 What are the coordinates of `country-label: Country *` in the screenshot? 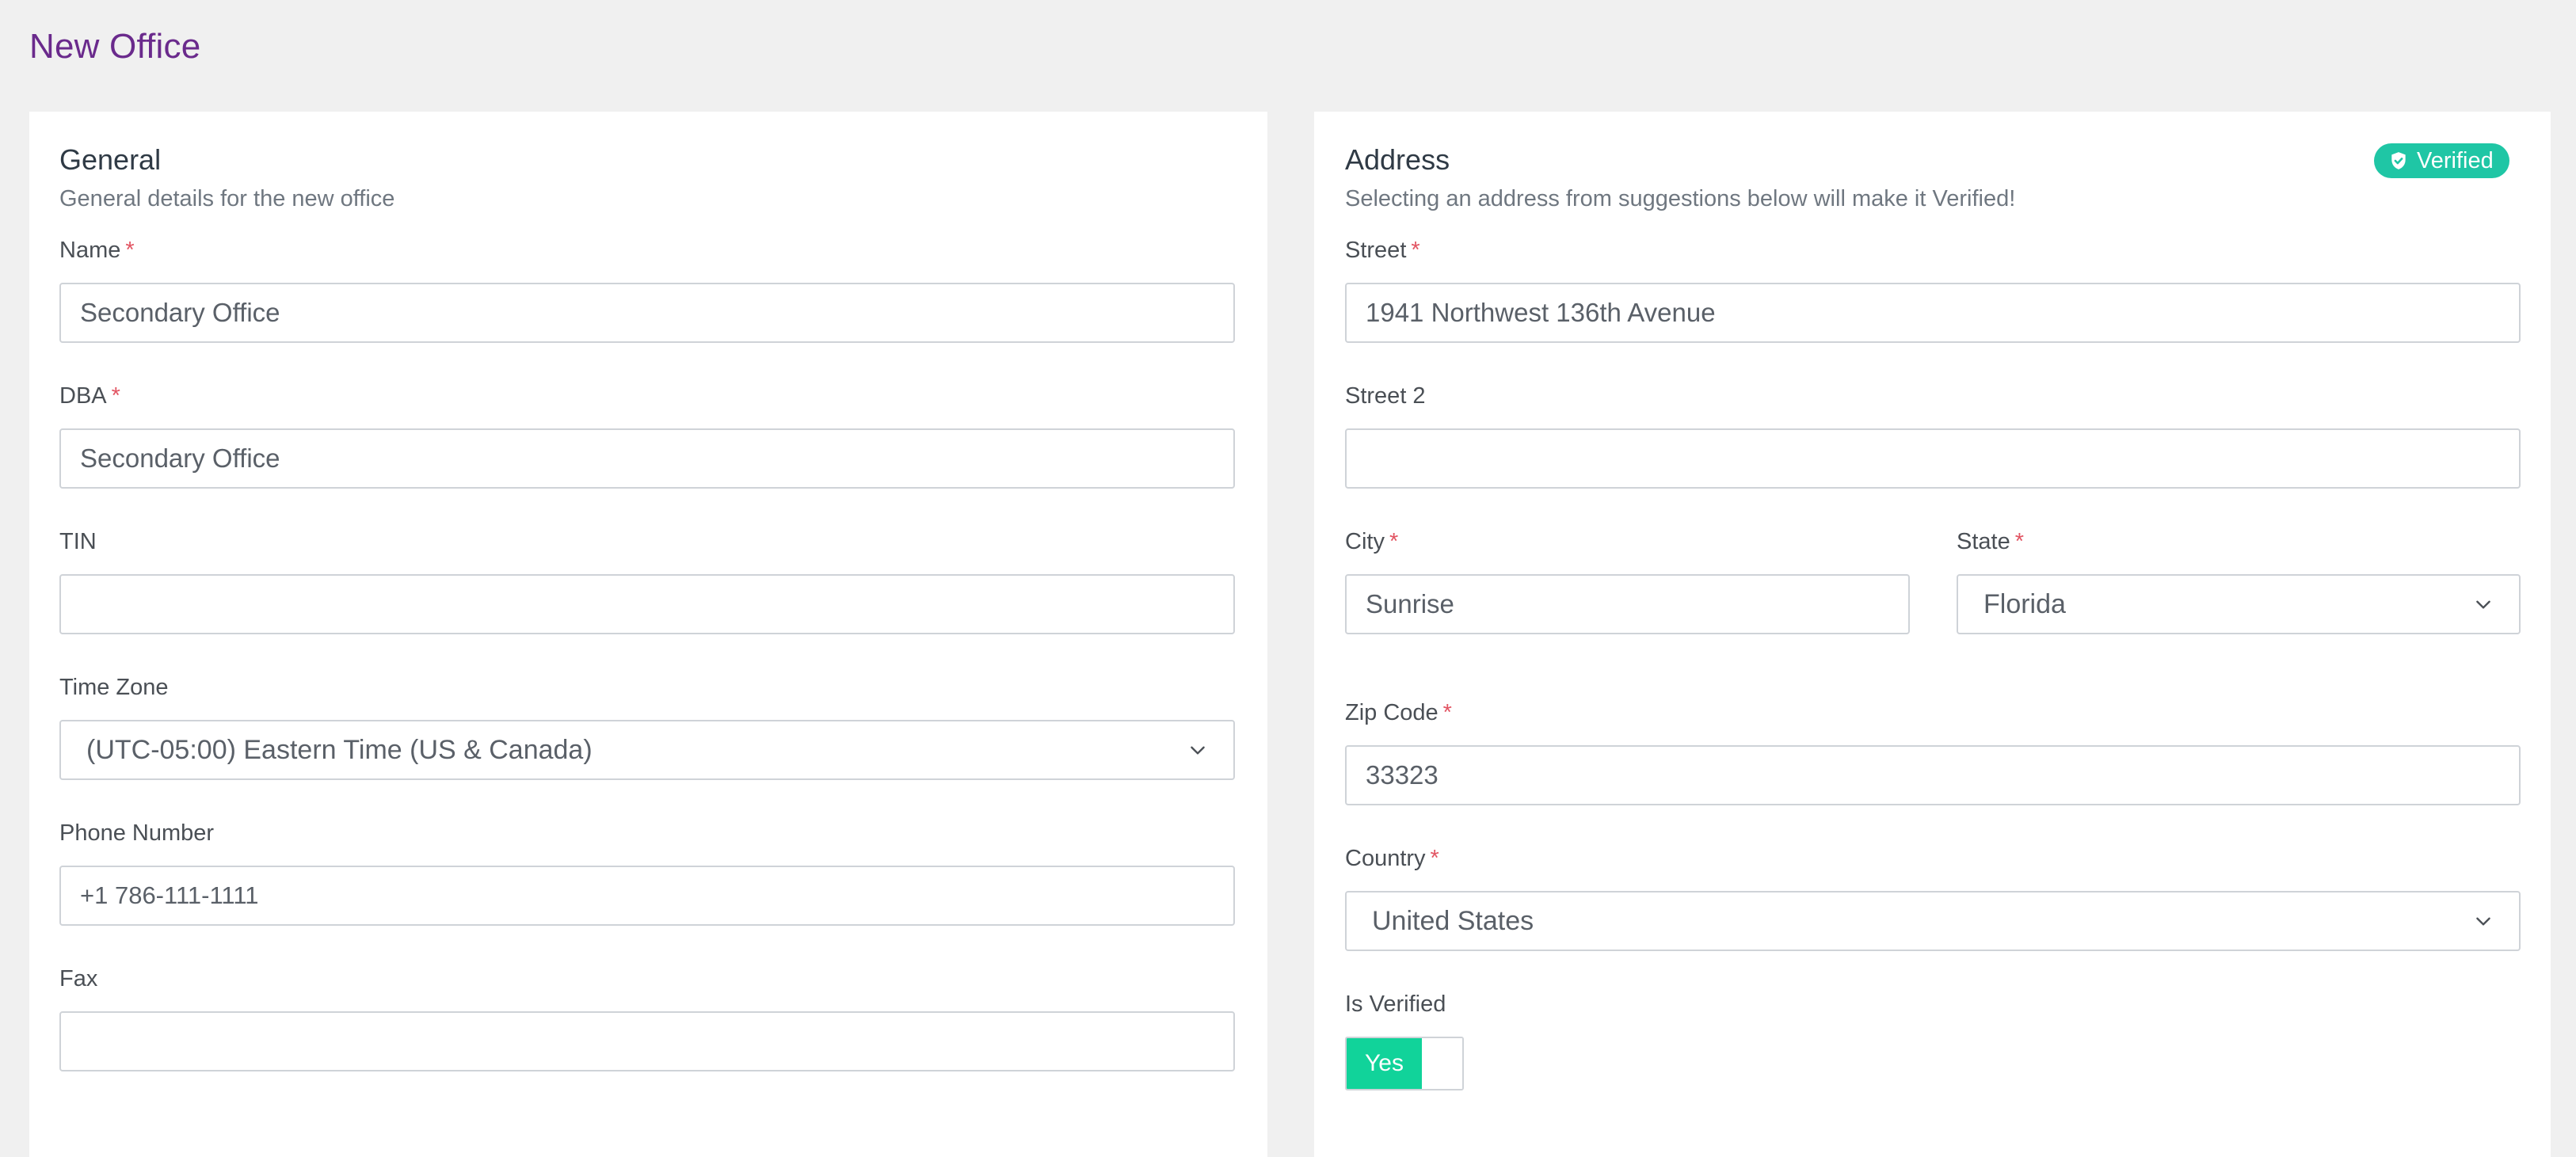 It's located at (1392, 859).